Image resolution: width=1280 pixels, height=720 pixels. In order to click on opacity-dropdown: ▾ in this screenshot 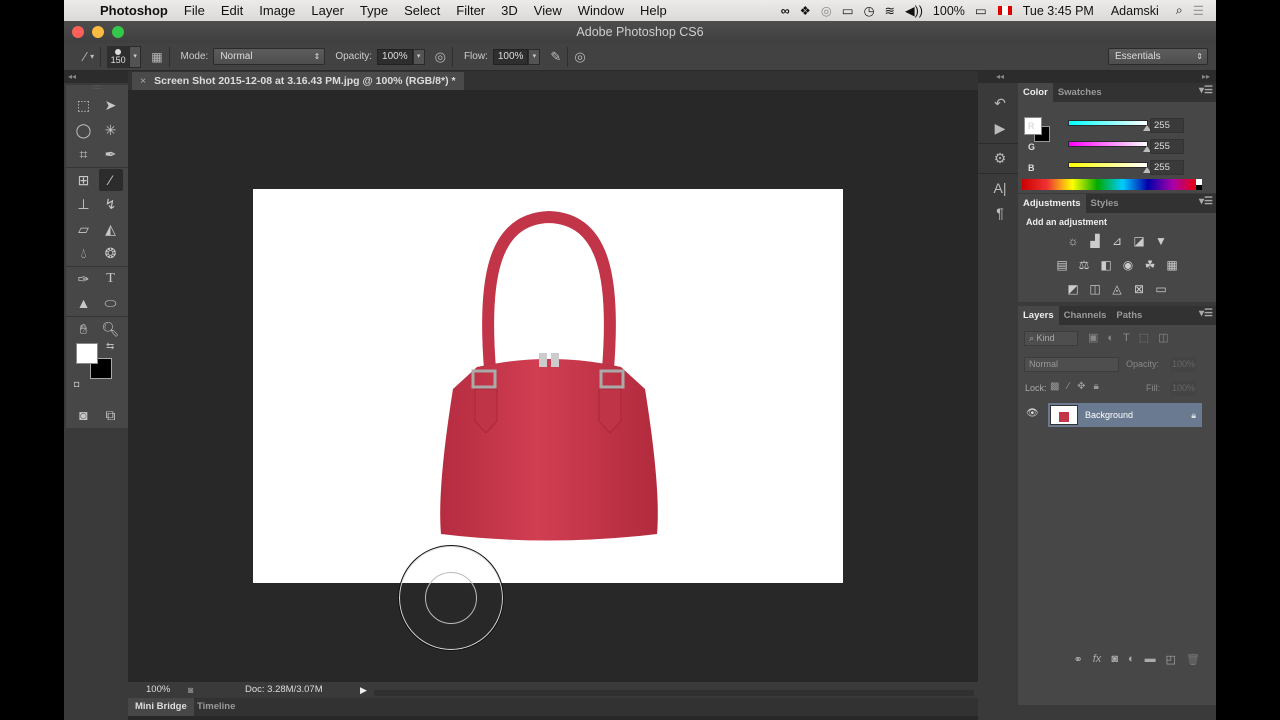, I will do `click(418, 56)`.